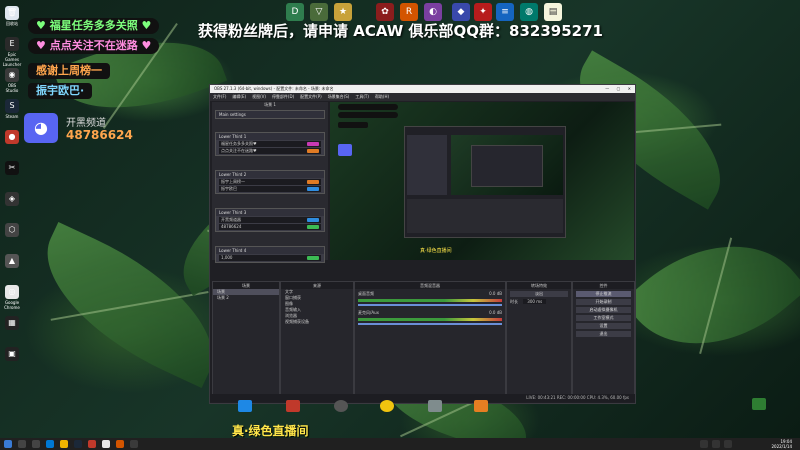  What do you see at coordinates (12, 109) in the screenshot?
I see `desktop-icon: S Steam` at bounding box center [12, 109].